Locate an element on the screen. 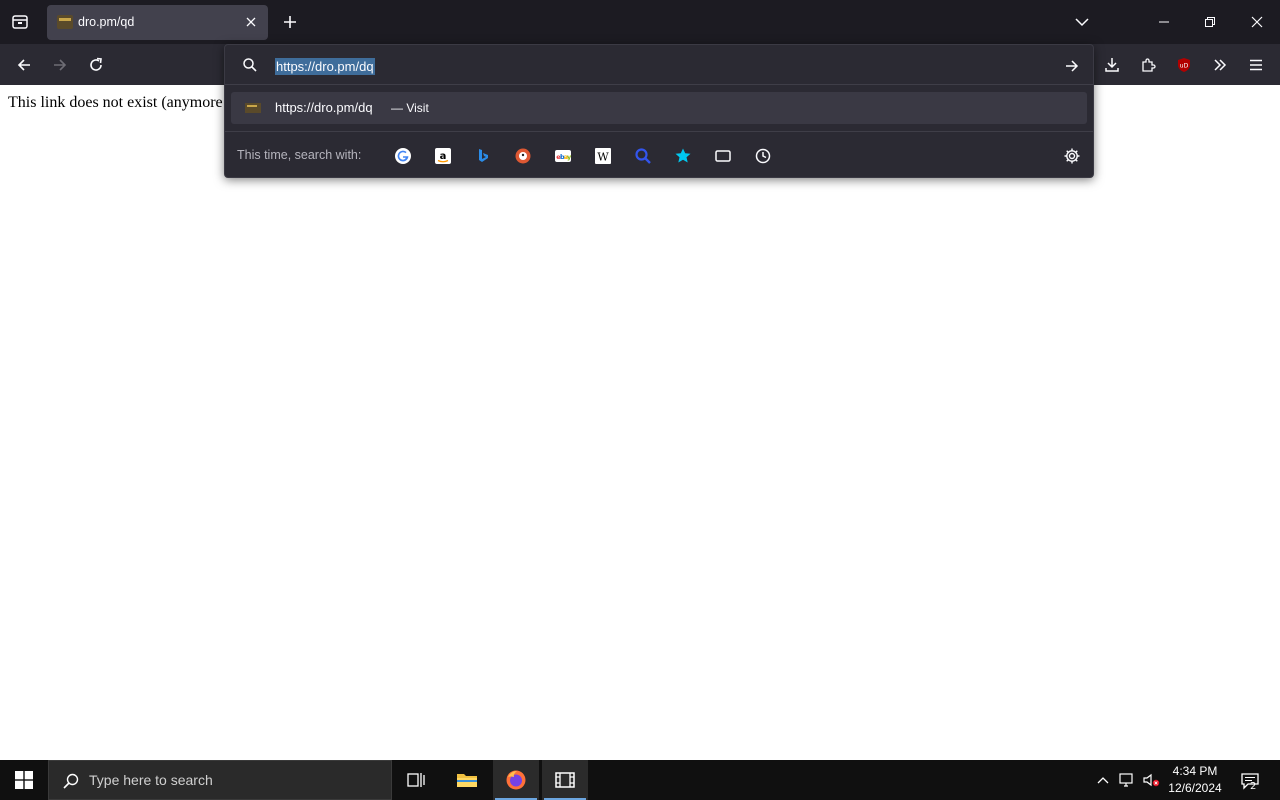 This screenshot has width=1280, height=800. network-icon is located at coordinates (1126, 780).